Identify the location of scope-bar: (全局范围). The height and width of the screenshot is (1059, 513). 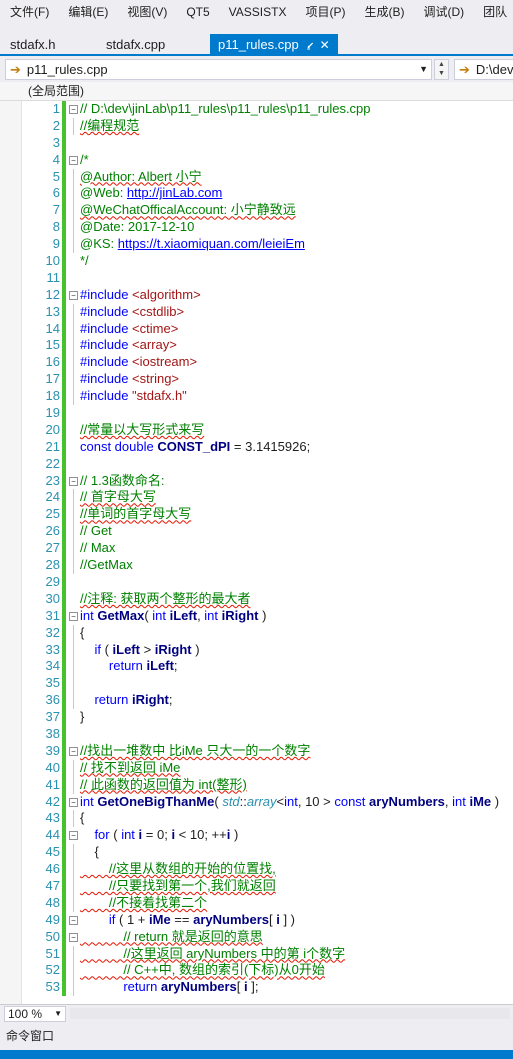
(256, 91).